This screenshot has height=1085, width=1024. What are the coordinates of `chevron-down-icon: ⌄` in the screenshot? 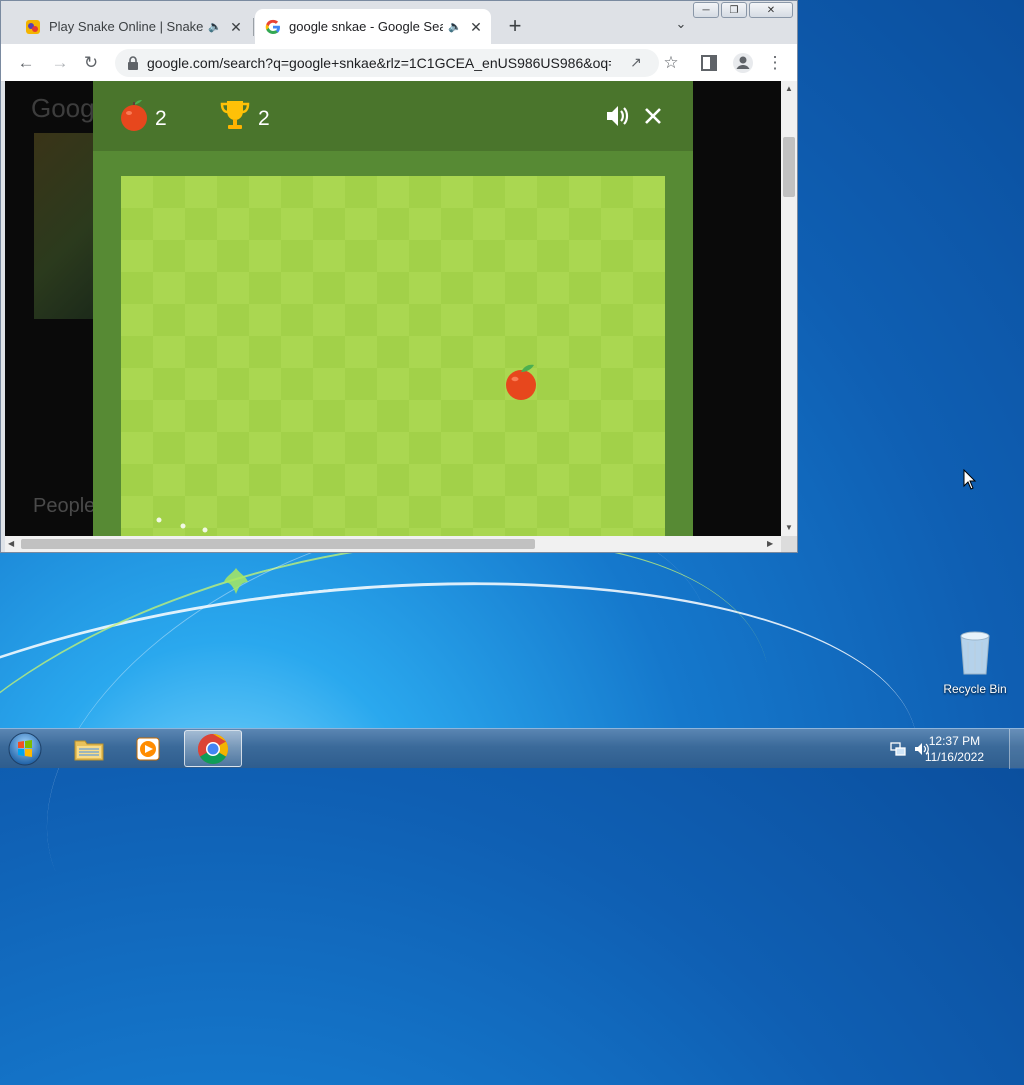 It's located at (681, 26).